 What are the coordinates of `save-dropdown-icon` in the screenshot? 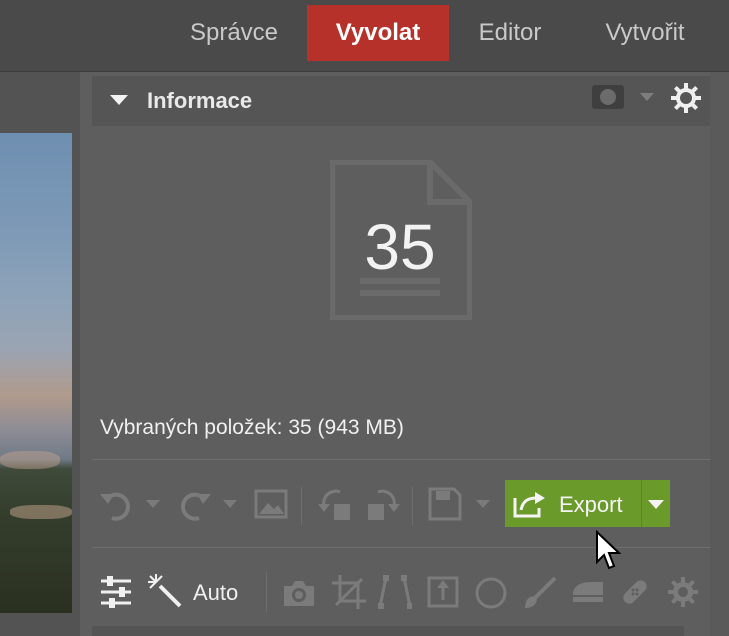 It's located at (483, 504).